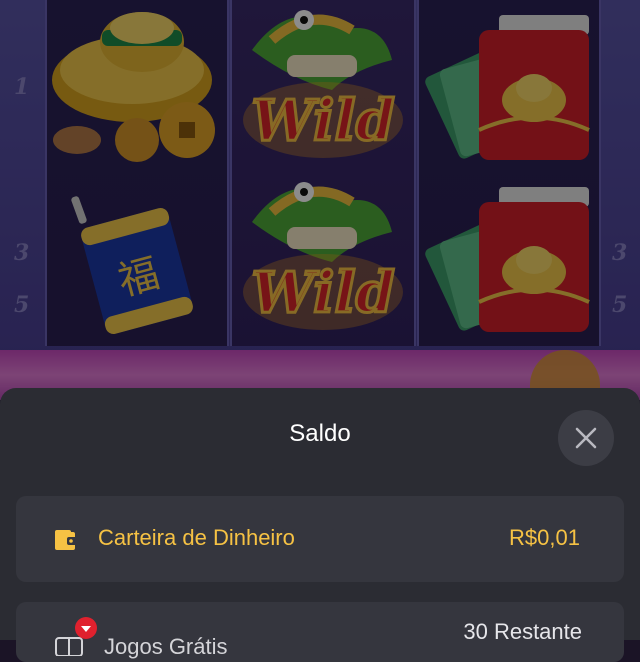  I want to click on free-games-remaining: 30 Restante, so click(522, 631).